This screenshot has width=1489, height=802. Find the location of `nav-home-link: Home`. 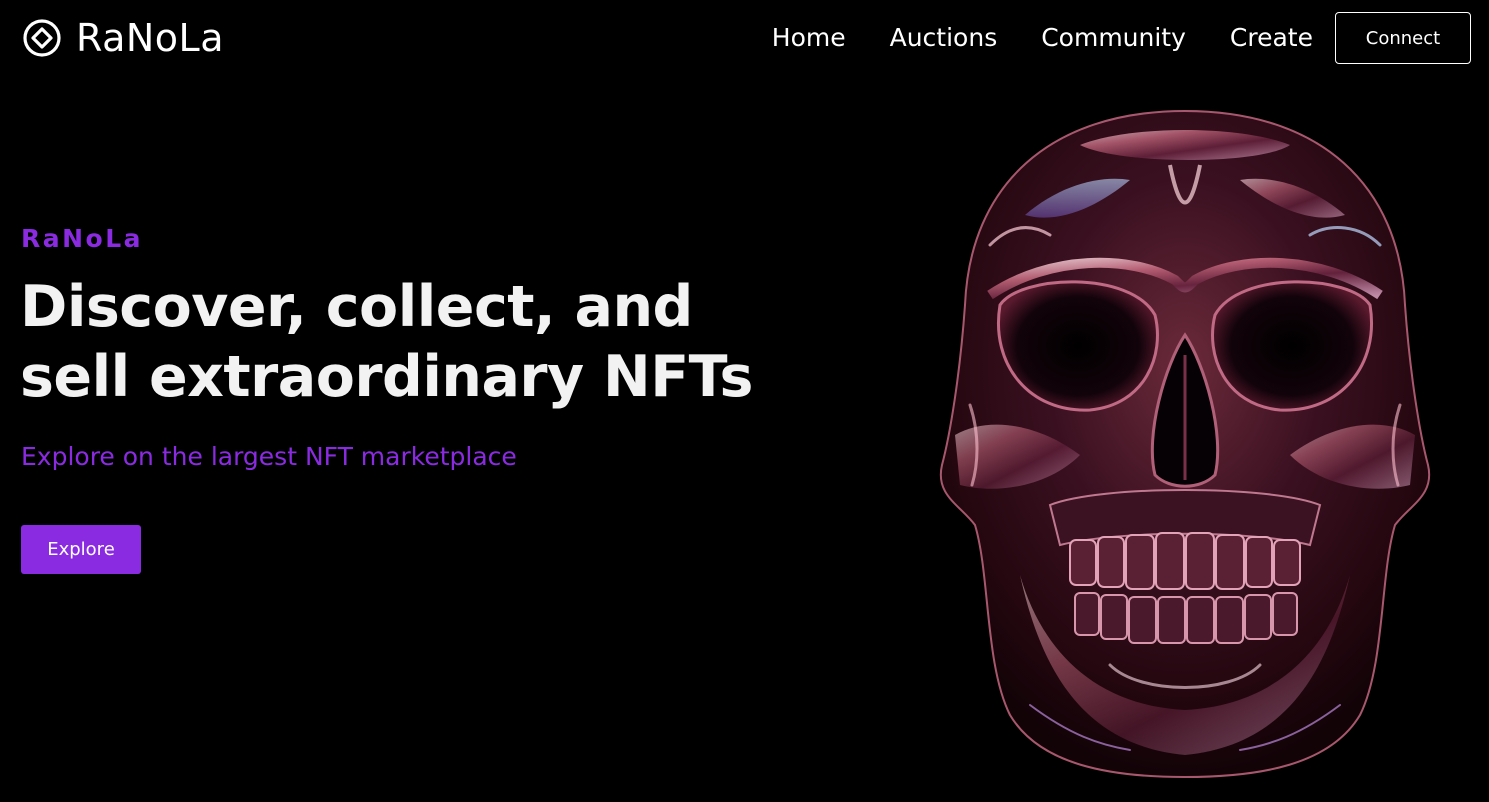

nav-home-link: Home is located at coordinates (809, 38).